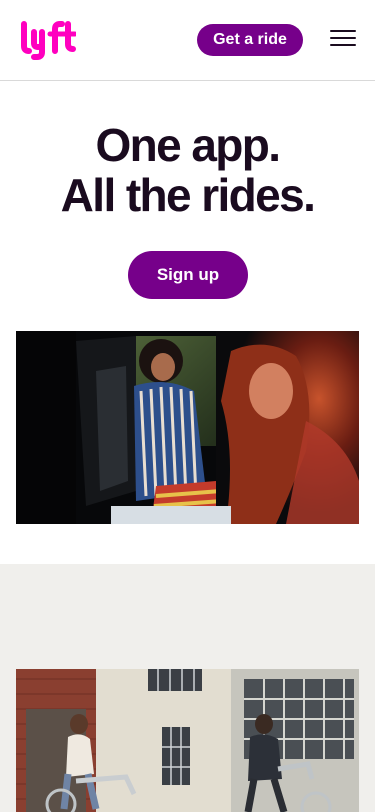 The width and height of the screenshot is (375, 812). What do you see at coordinates (188, 145) in the screenshot?
I see `hero-title-line-1: One app.` at bounding box center [188, 145].